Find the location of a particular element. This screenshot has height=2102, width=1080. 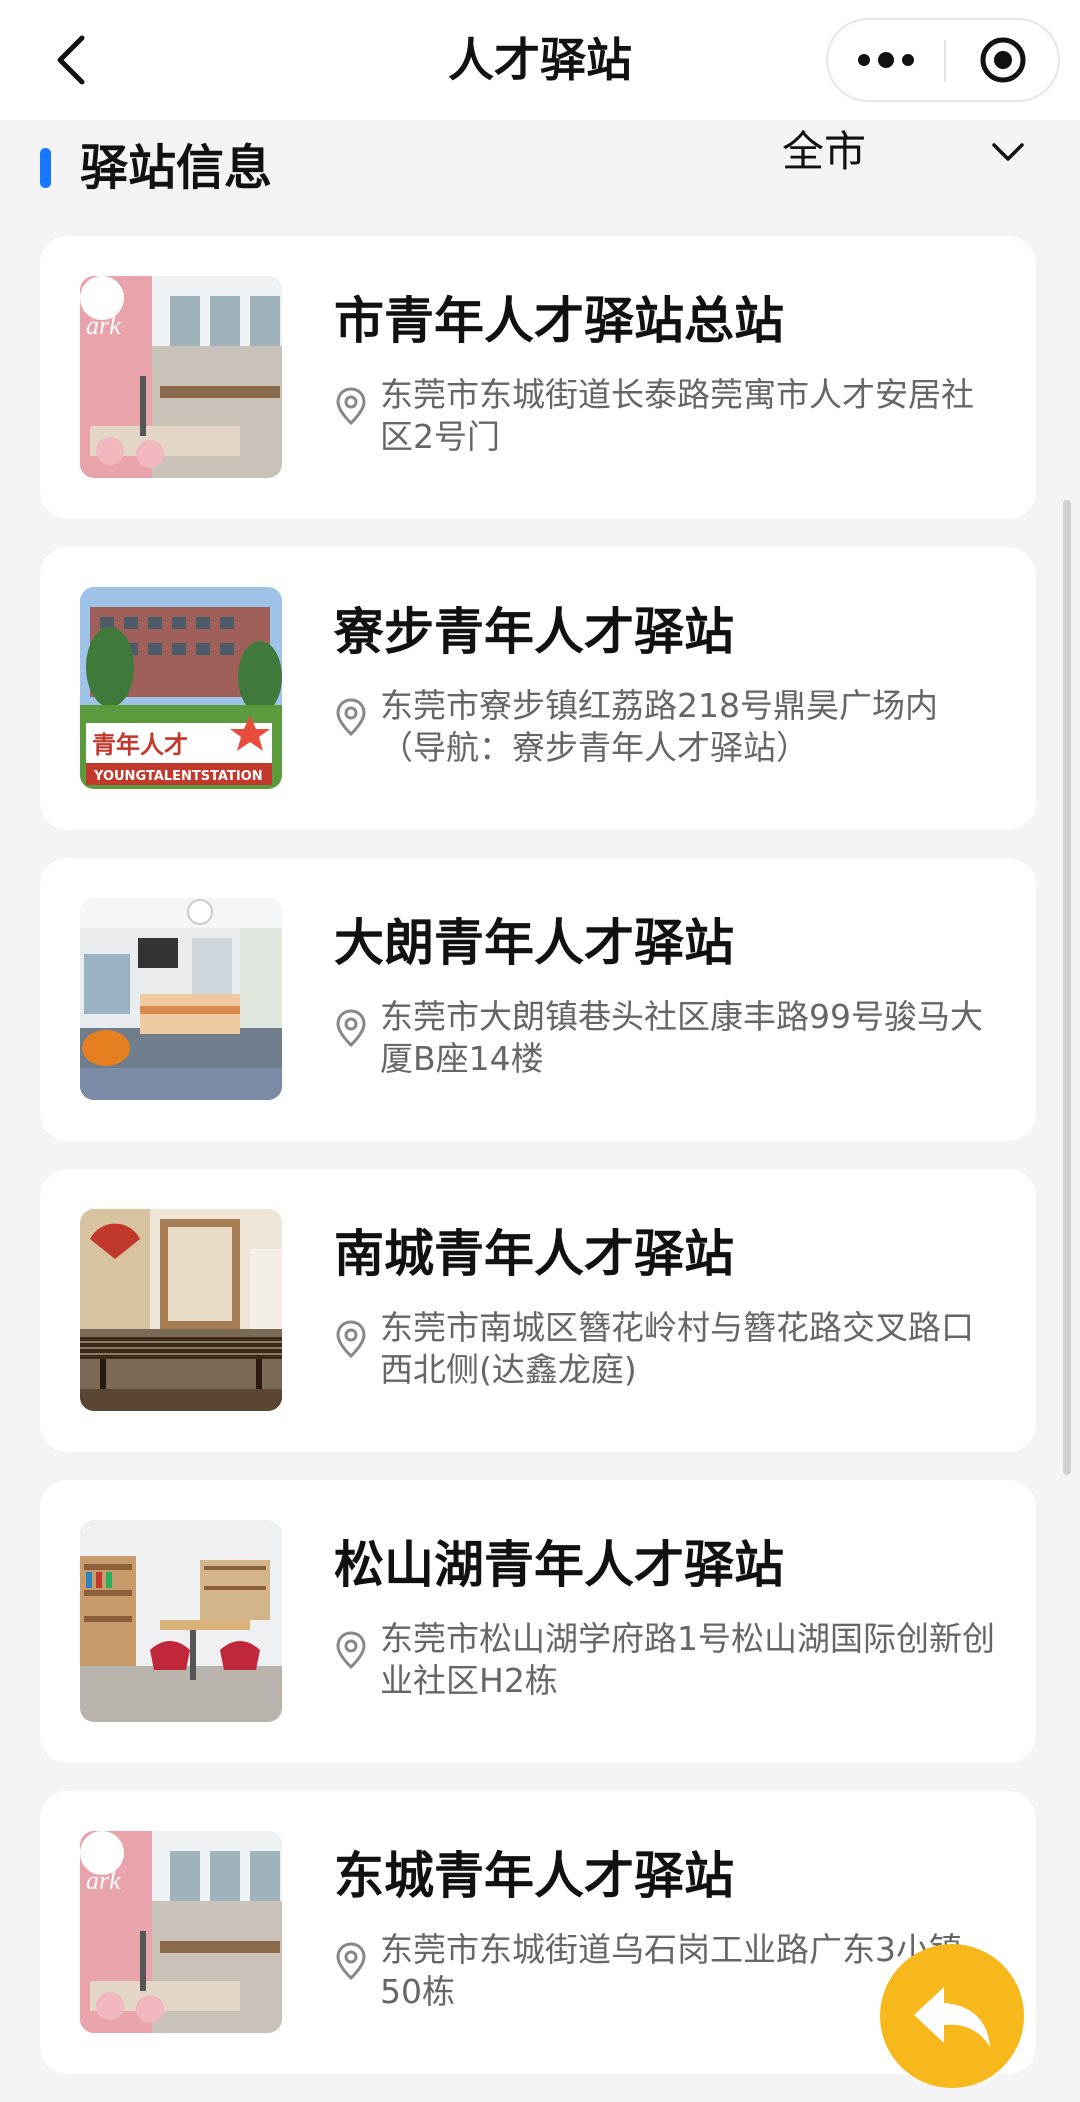

sign-text: 青年人才 is located at coordinates (140, 745).